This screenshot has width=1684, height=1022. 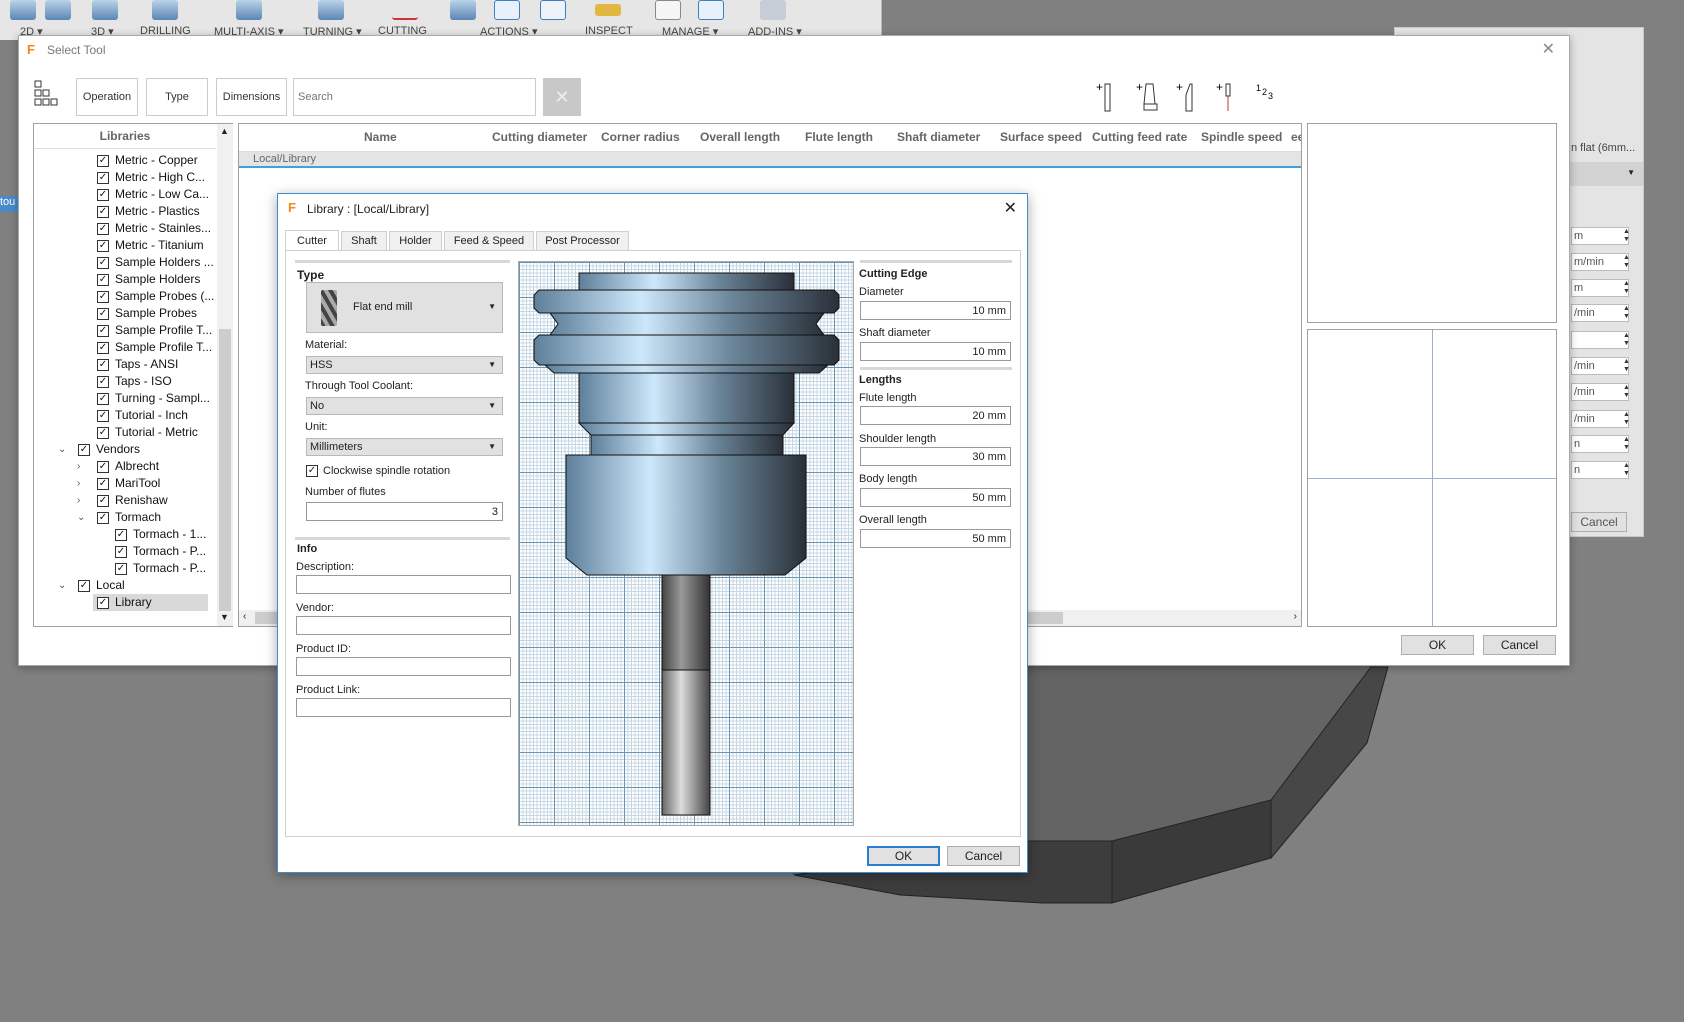 What do you see at coordinates (1296, 137) in the screenshot?
I see `column-header: ee` at bounding box center [1296, 137].